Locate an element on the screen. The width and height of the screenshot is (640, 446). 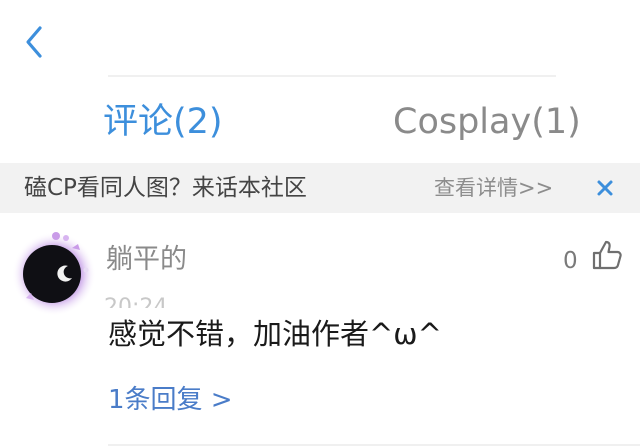
comment-timestamp: 20:24 is located at coordinates (136, 301).